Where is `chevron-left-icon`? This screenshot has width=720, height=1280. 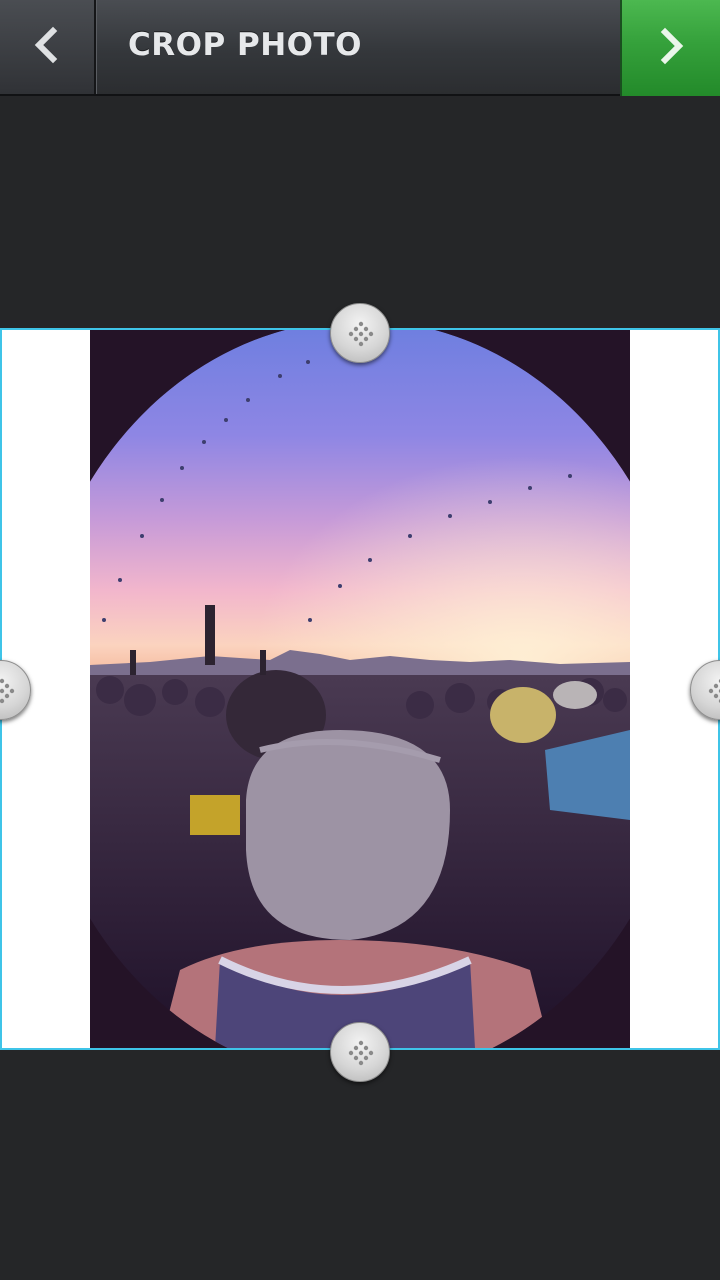
chevron-left-icon is located at coordinates (47, 47).